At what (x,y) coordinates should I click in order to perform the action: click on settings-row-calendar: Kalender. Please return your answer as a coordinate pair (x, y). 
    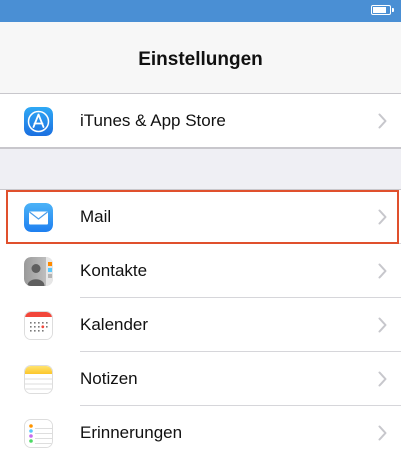
    Looking at the image, I should click on (200, 325).